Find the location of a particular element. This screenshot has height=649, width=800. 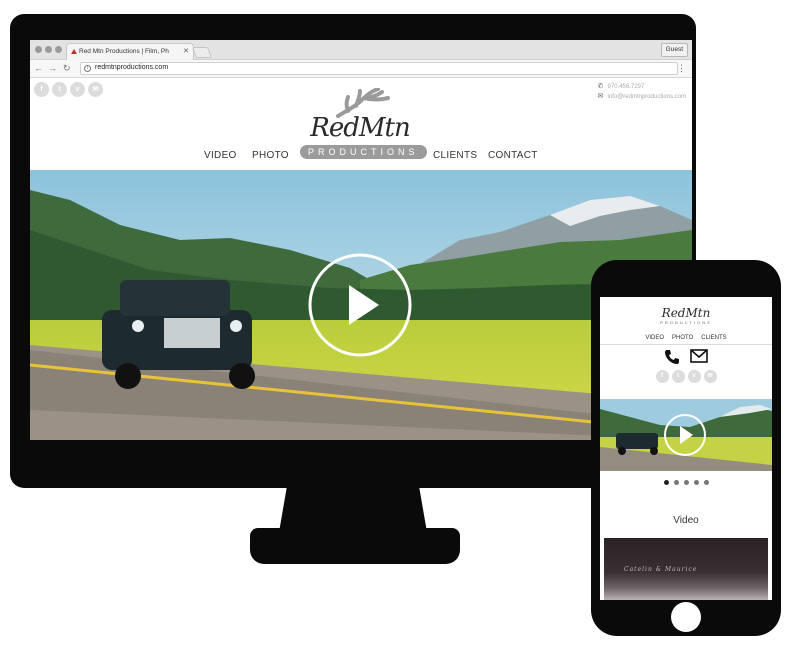

email-address: info@redmtnproductions.com is located at coordinates (647, 97).